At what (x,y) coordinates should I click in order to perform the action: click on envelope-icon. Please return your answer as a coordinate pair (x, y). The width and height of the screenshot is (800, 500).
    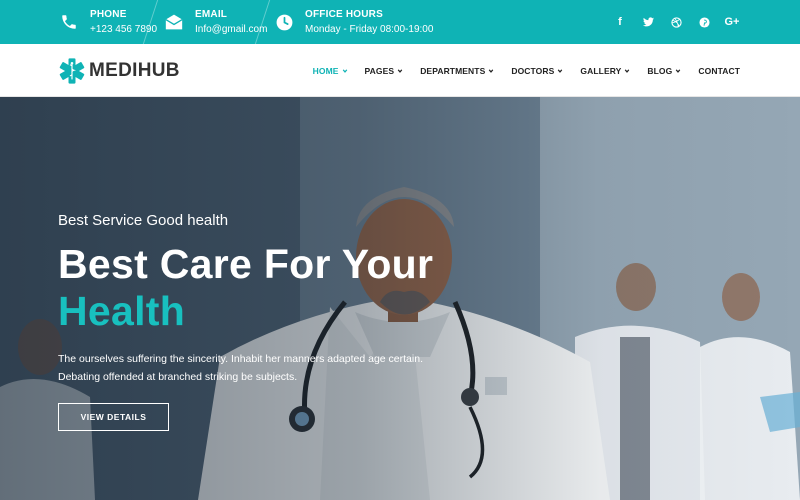
    Looking at the image, I should click on (174, 22).